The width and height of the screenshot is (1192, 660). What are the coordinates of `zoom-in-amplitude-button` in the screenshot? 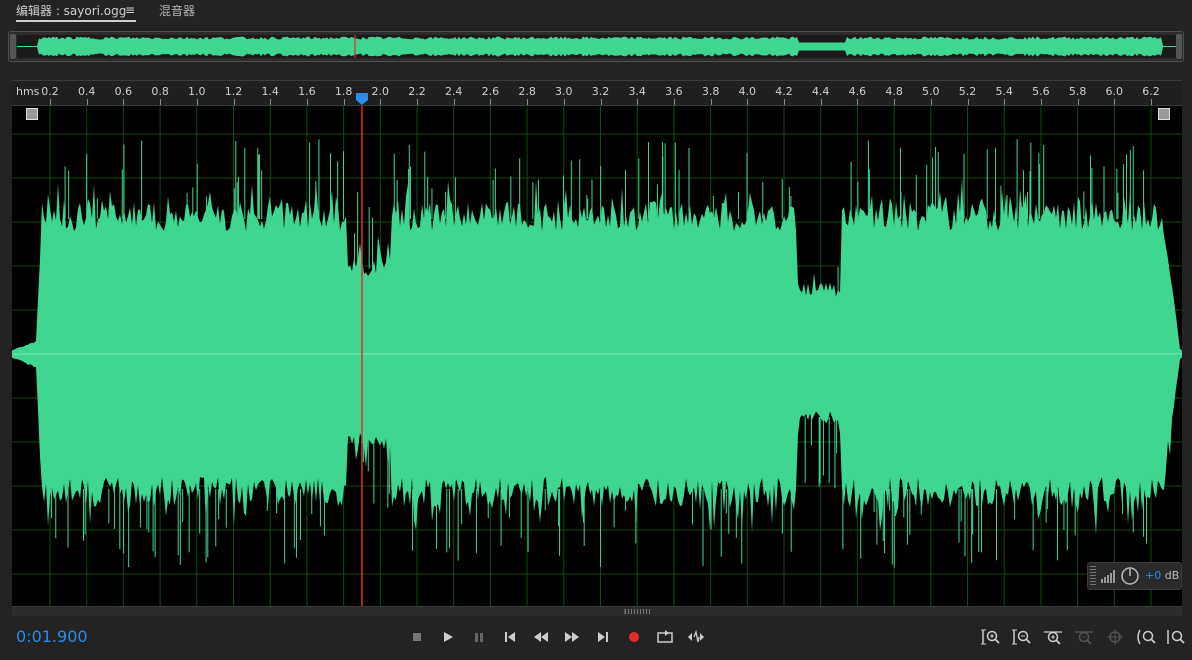 It's located at (991, 637).